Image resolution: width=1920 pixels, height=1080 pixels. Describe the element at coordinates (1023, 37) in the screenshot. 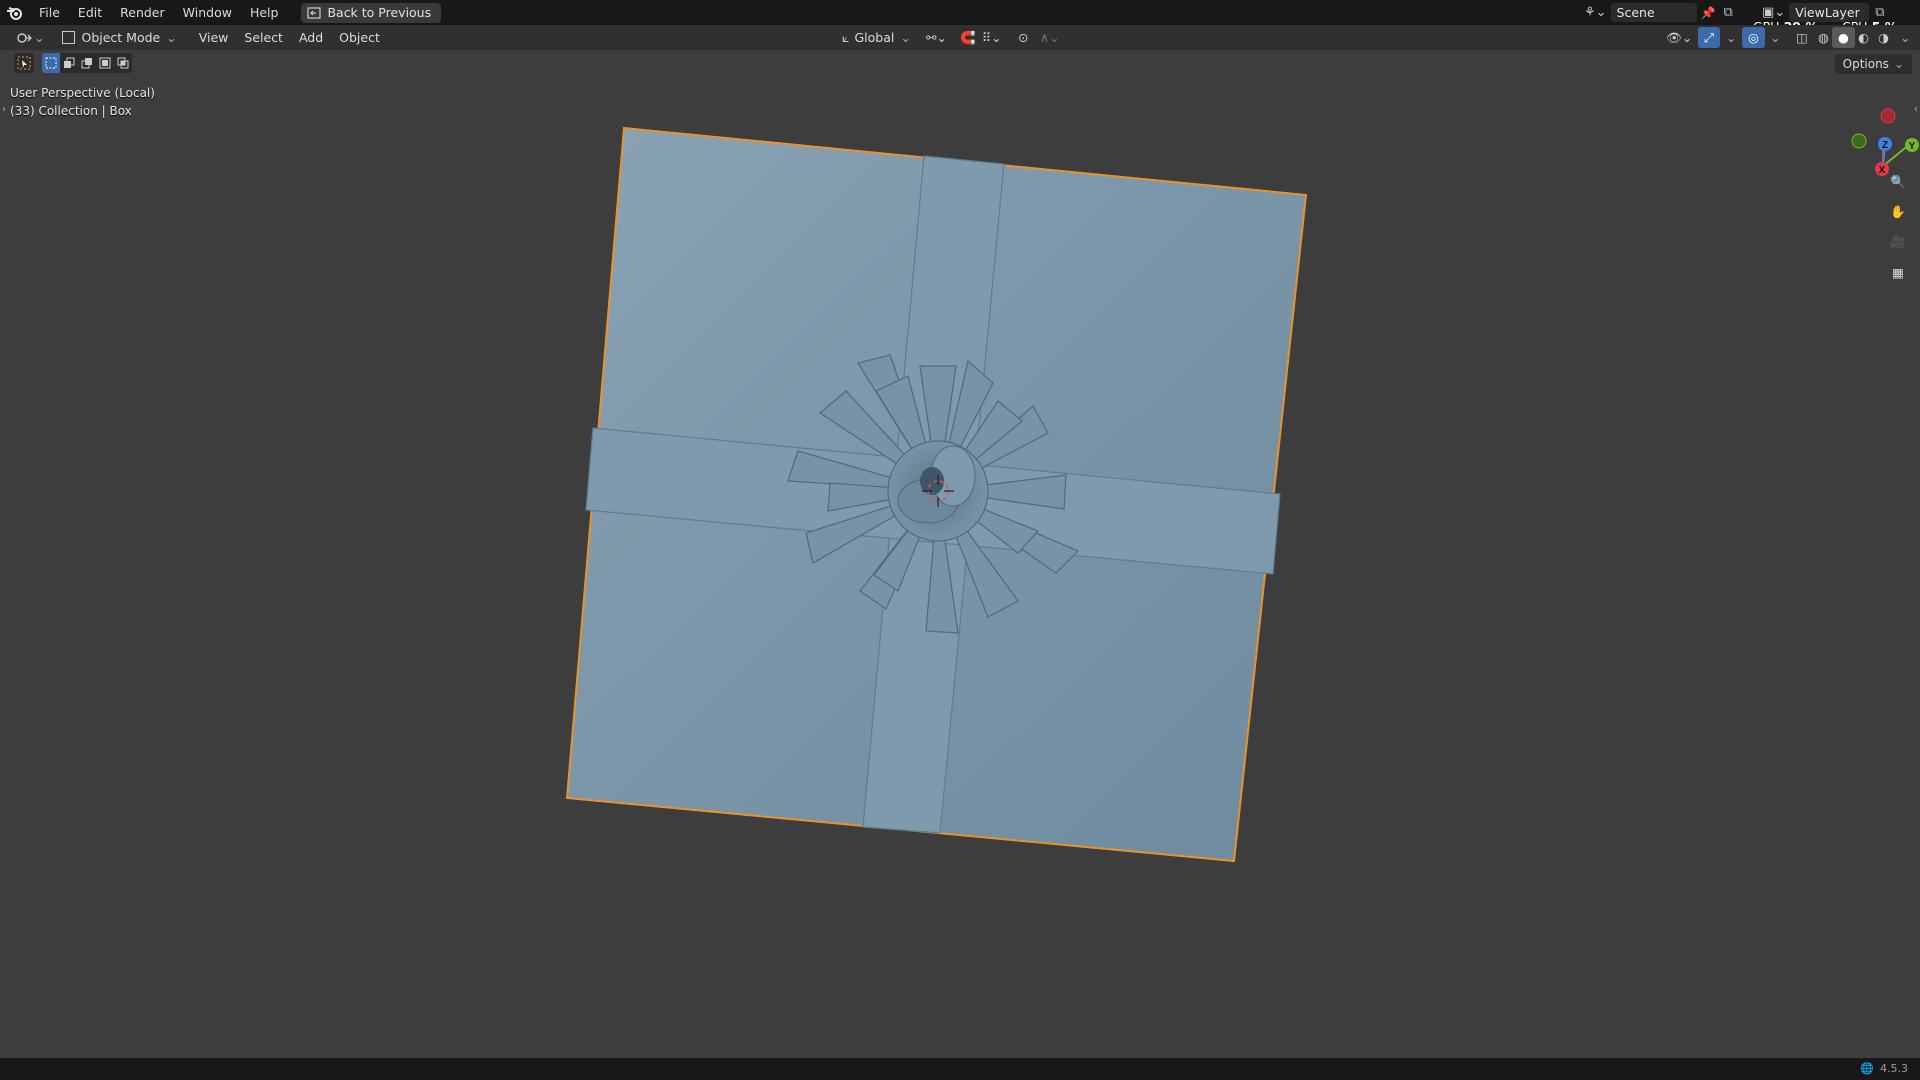

I see `proportional-edit-icon: ⊙` at that location.